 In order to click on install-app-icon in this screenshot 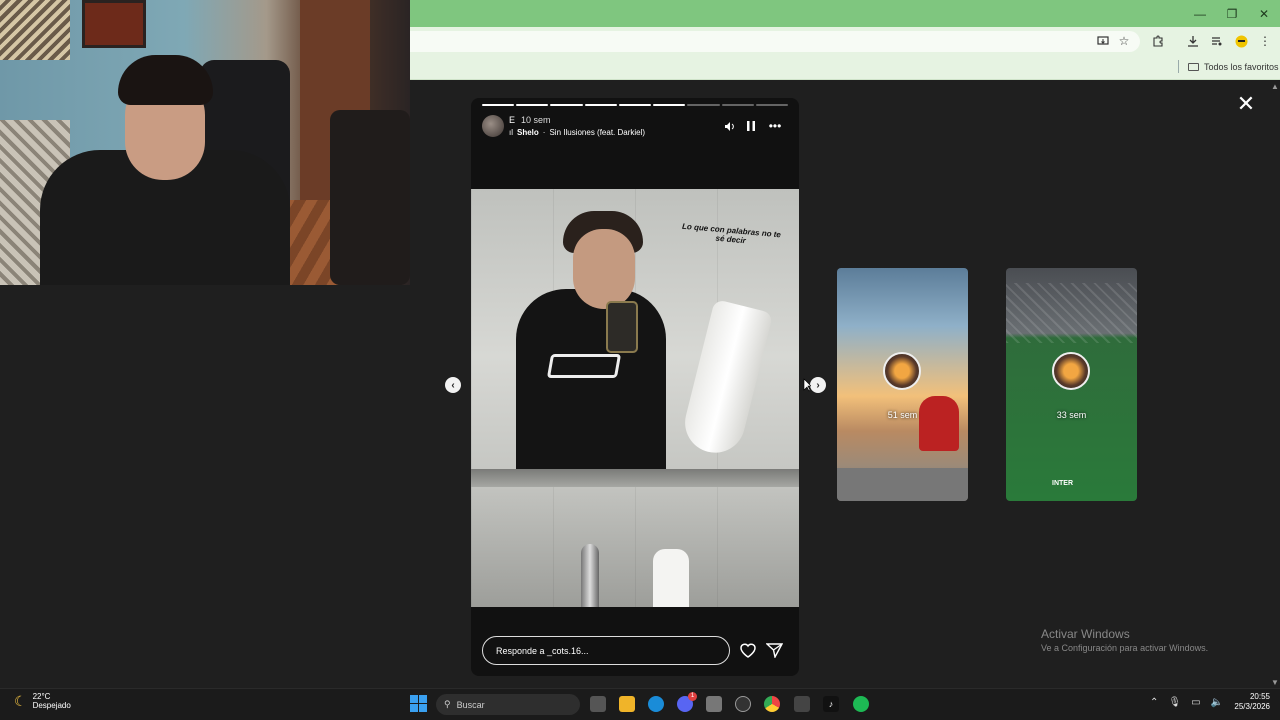, I will do `click(1103, 41)`.